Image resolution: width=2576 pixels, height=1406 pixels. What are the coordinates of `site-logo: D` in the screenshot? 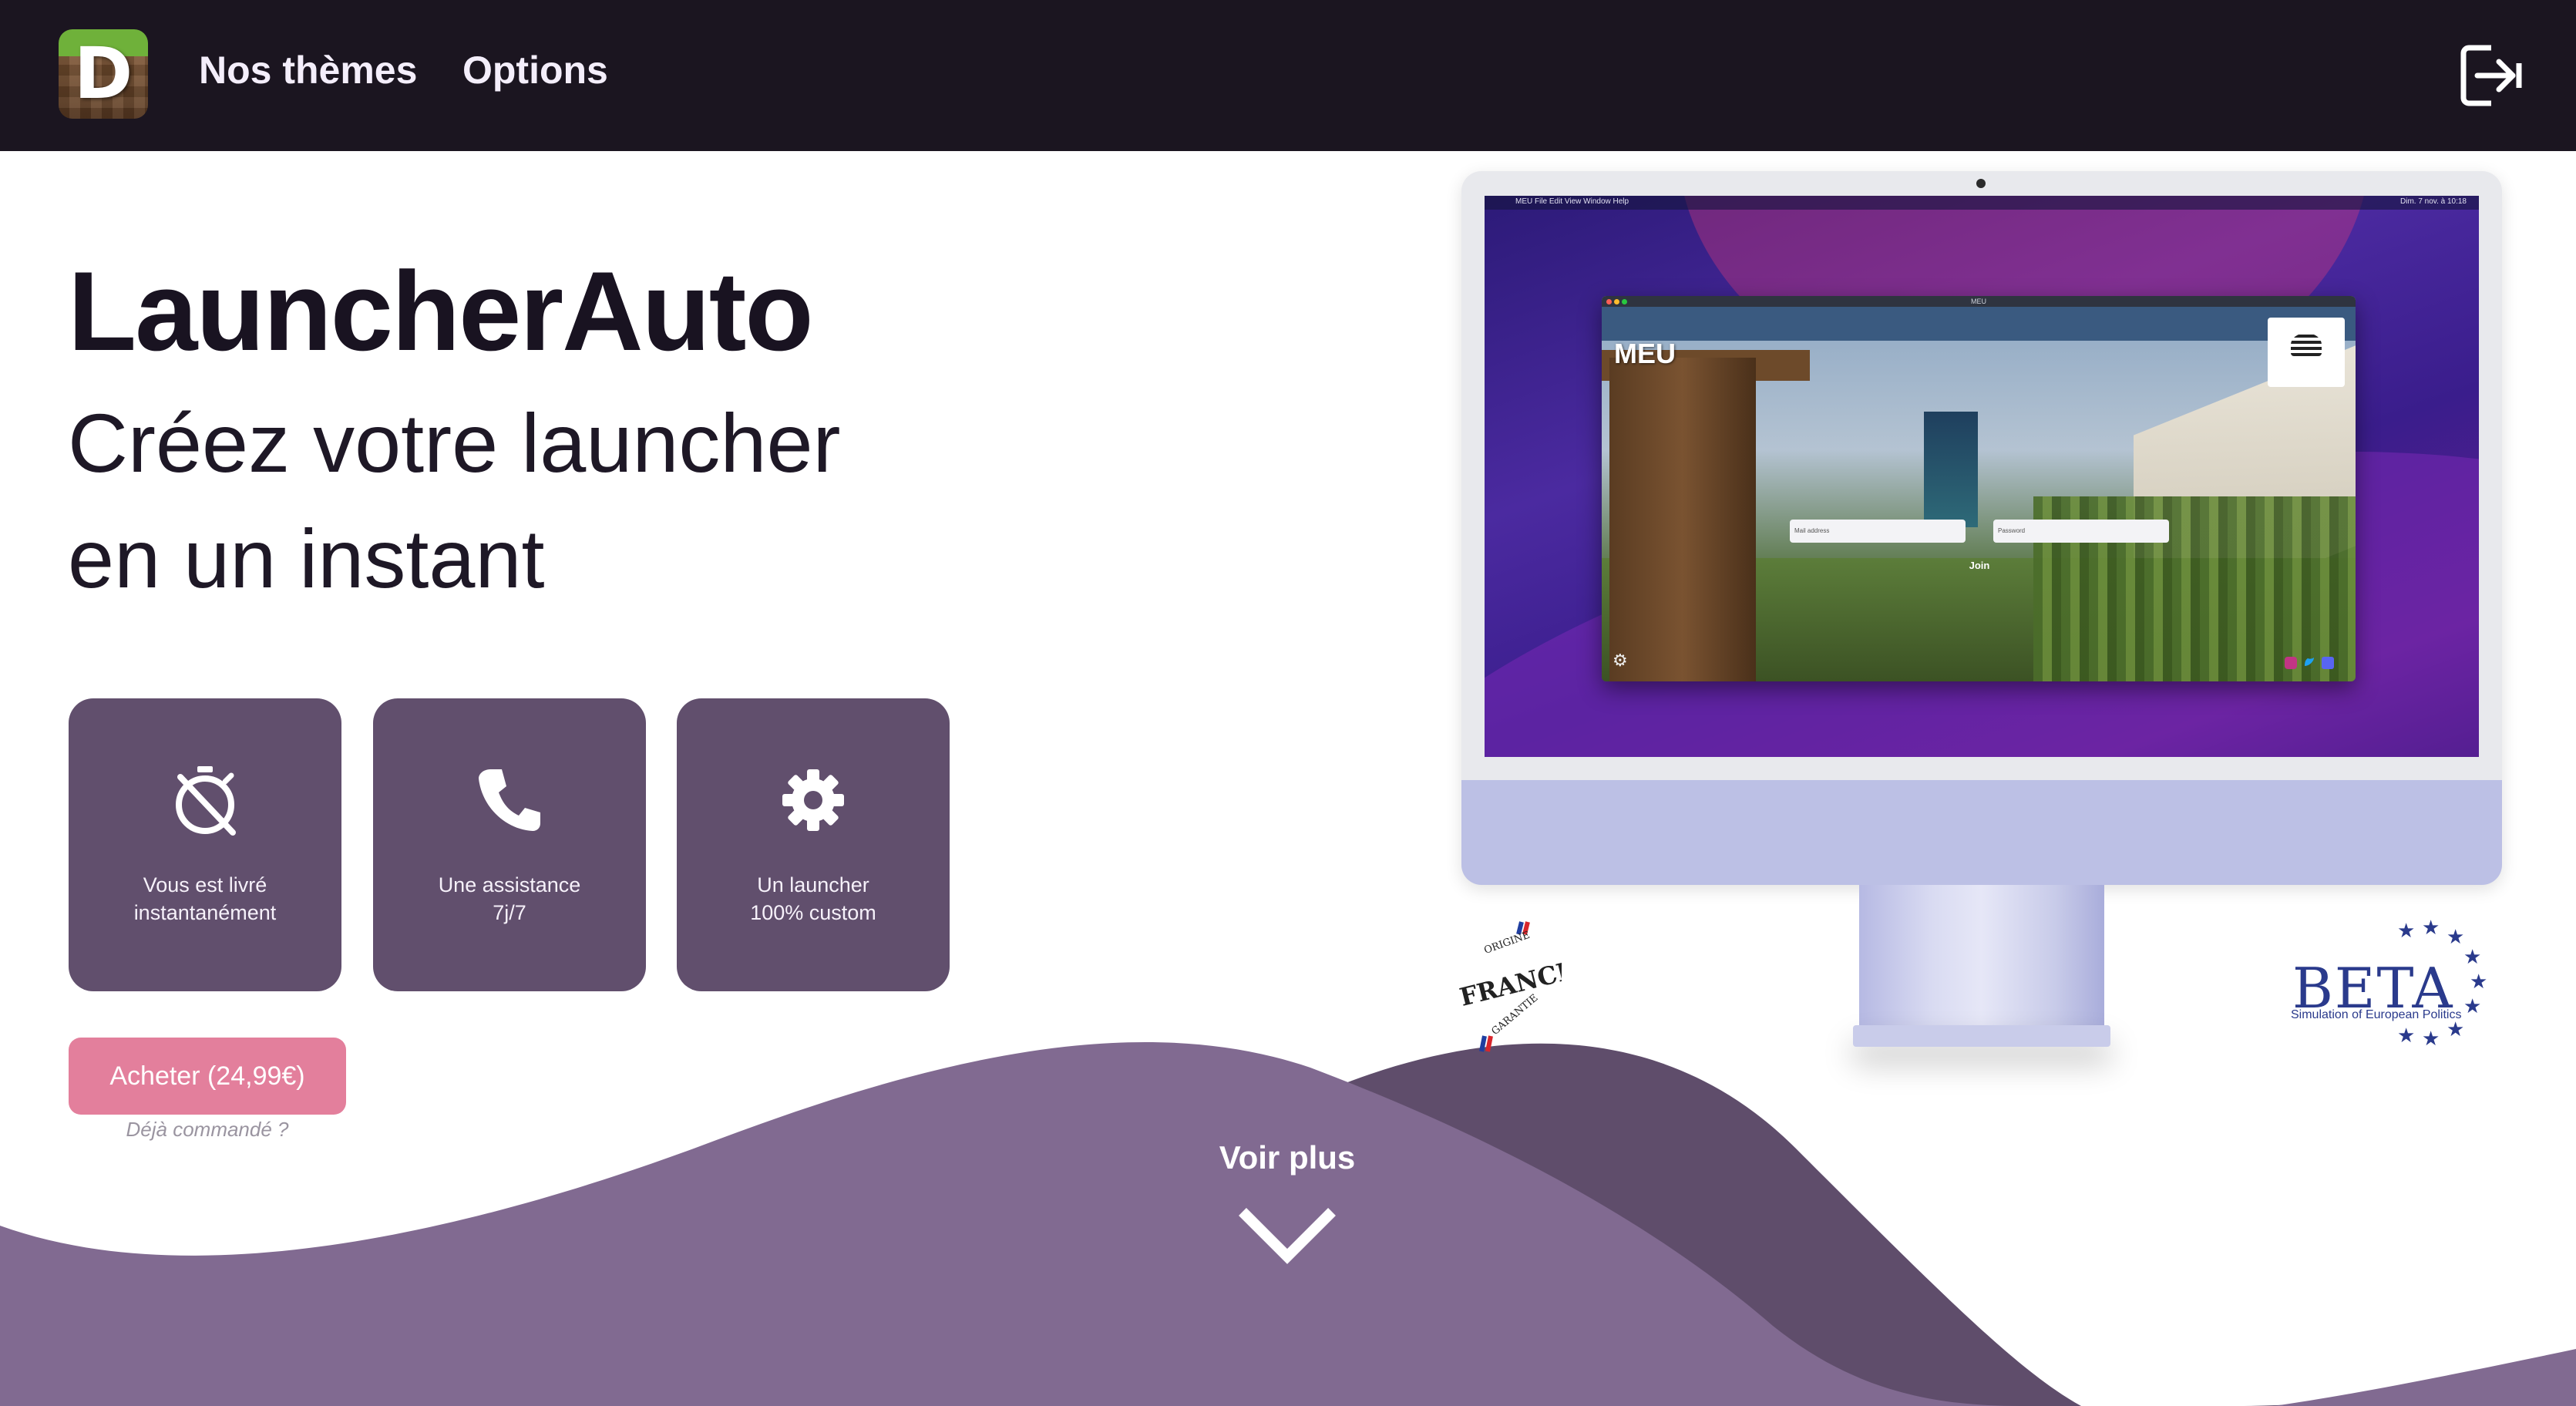 It's located at (103, 74).